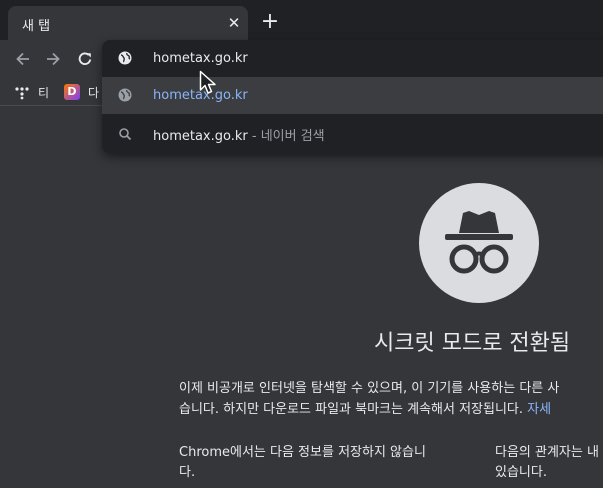 This screenshot has height=488, width=603. I want to click on learn-more-link: 자세, so click(539, 409).